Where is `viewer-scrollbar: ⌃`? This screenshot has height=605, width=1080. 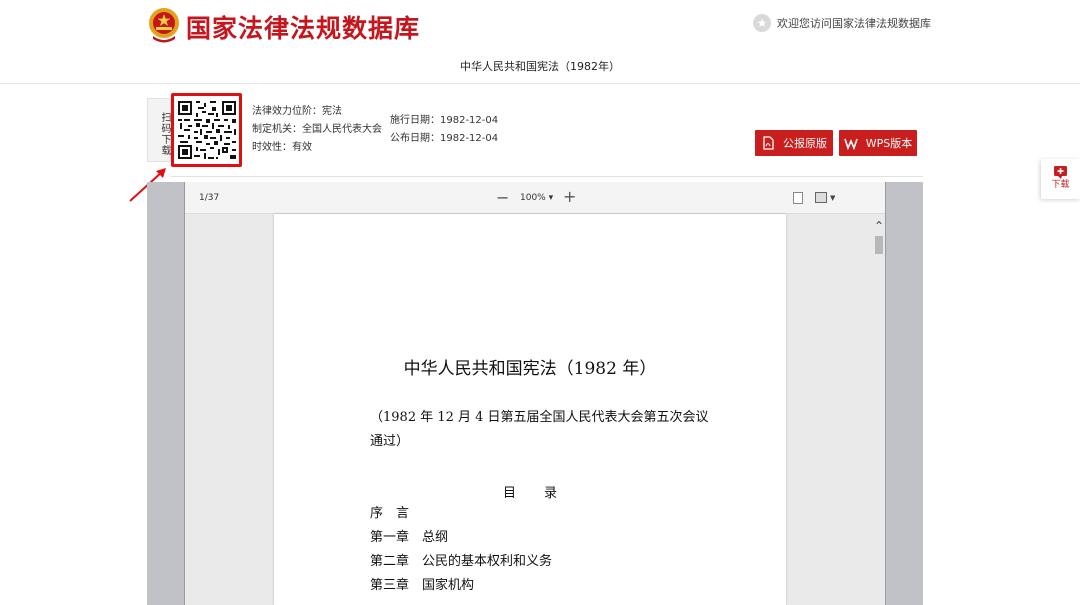
viewer-scrollbar: ⌃ is located at coordinates (879, 411).